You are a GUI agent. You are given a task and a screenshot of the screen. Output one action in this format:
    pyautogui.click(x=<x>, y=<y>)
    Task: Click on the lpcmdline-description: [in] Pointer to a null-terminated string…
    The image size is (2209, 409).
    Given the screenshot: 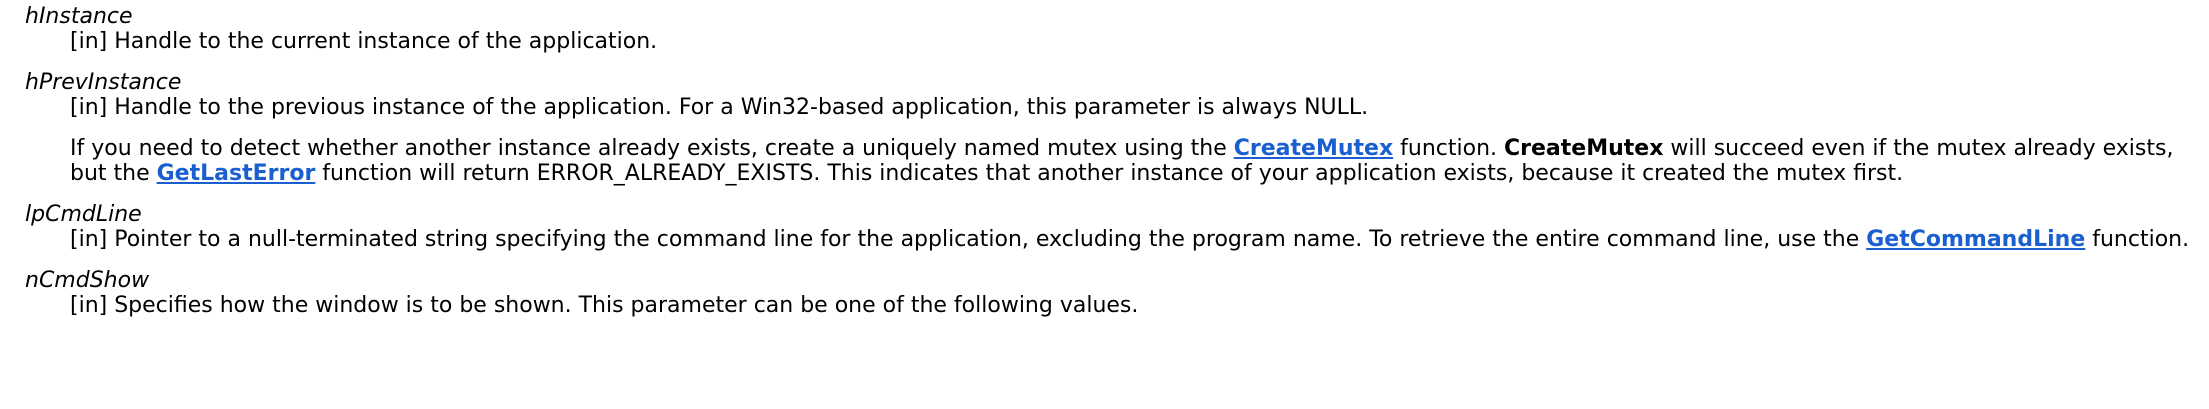 What is the action you would take?
    pyautogui.click(x=1139, y=239)
    